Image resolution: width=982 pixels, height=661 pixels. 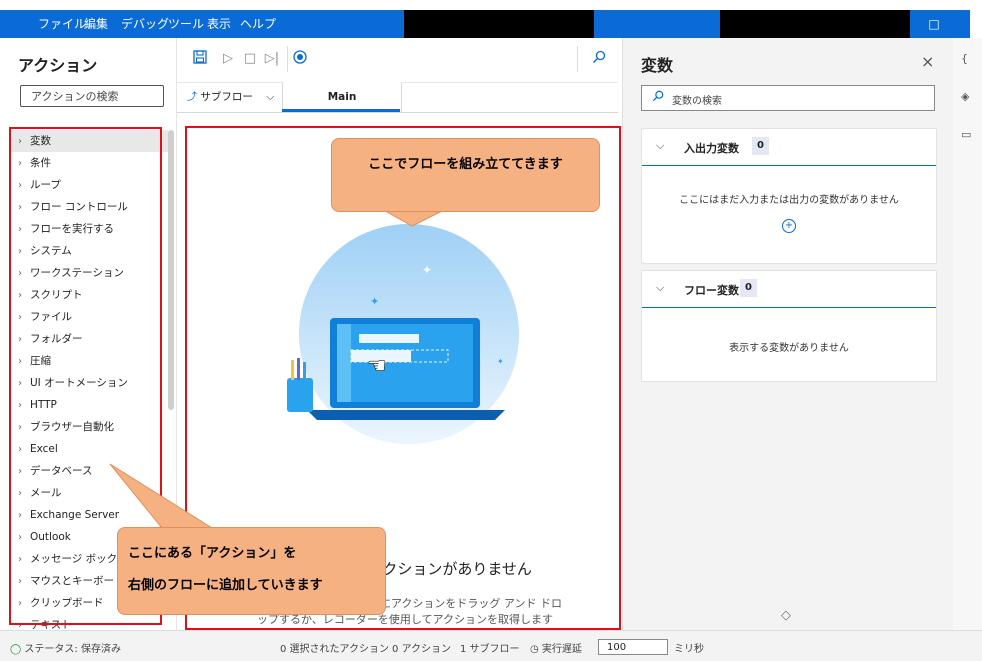 I want to click on callout-flow-area: ここでフローを組み立ててきます, so click(x=465, y=175).